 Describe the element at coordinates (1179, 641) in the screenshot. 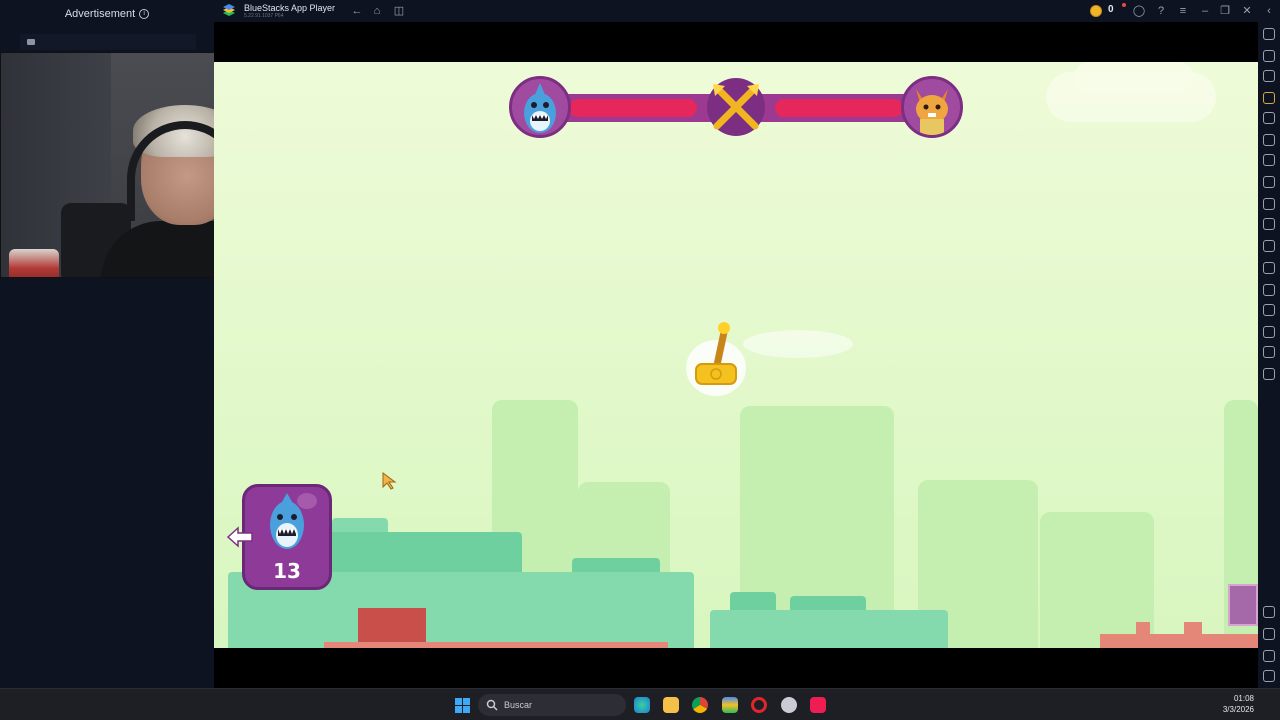

I see `red-rooftop` at that location.